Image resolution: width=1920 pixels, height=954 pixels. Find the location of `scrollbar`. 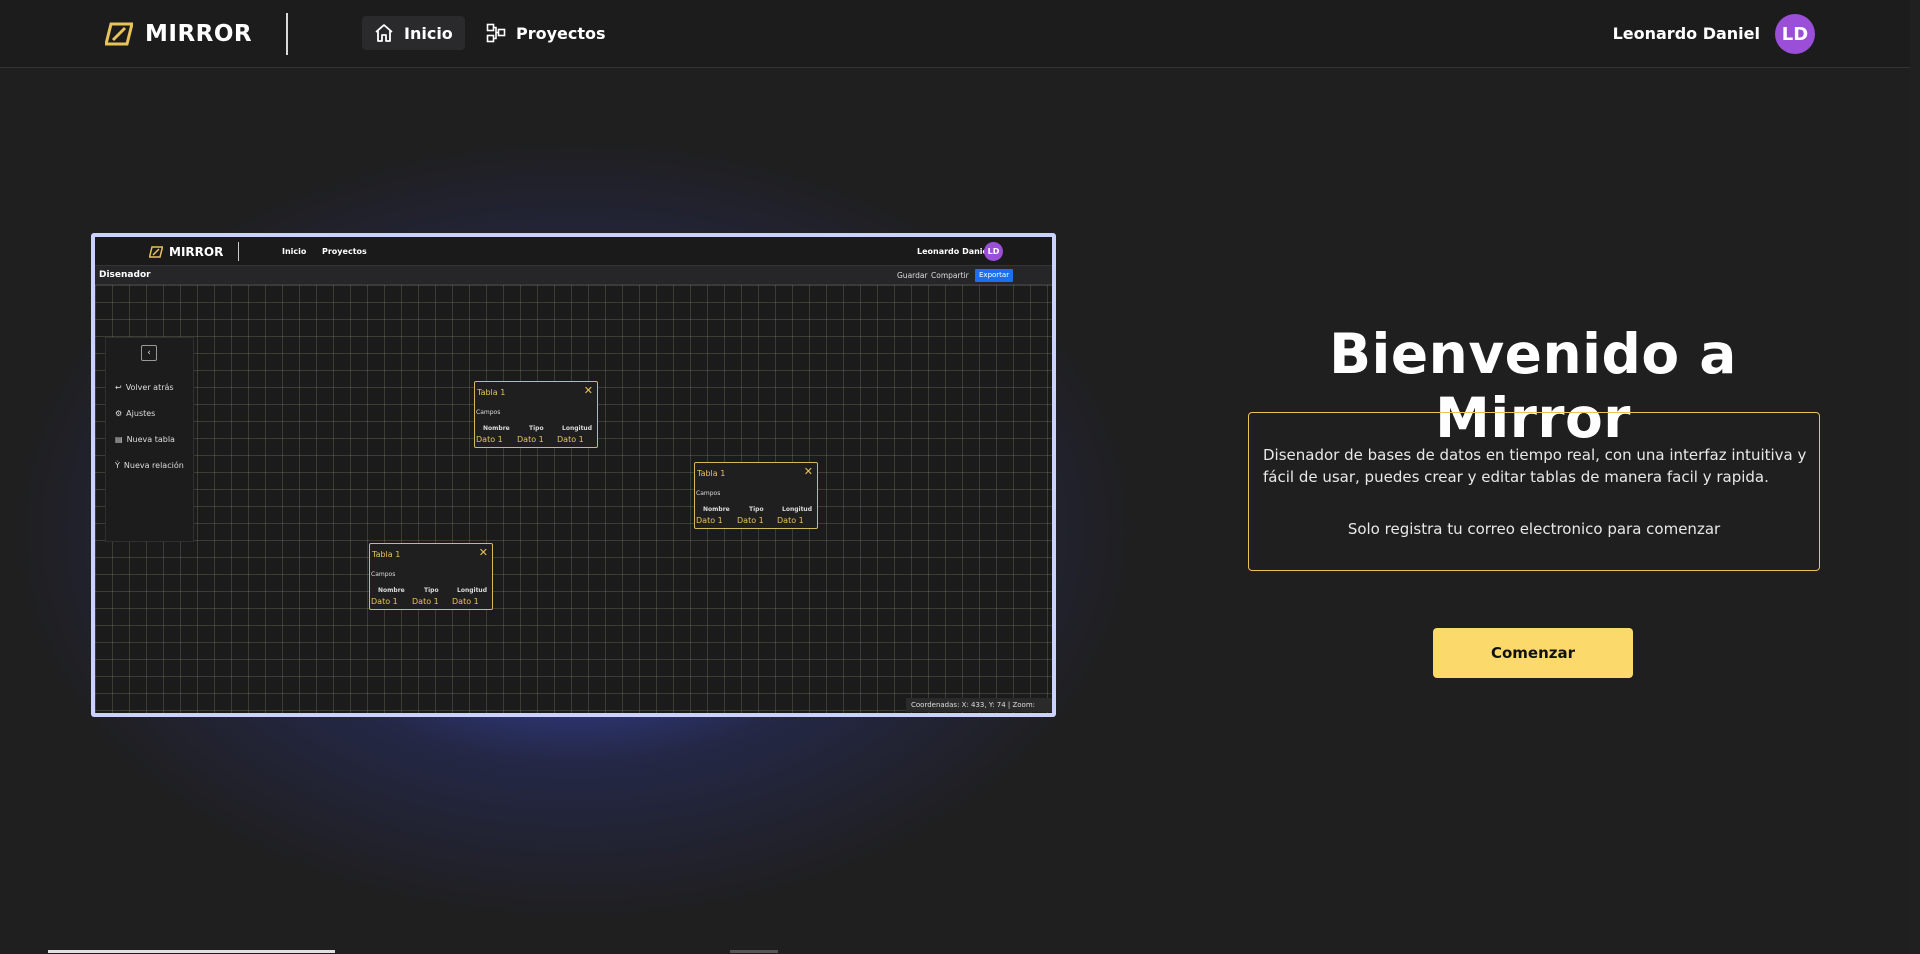

scrollbar is located at coordinates (1915, 477).